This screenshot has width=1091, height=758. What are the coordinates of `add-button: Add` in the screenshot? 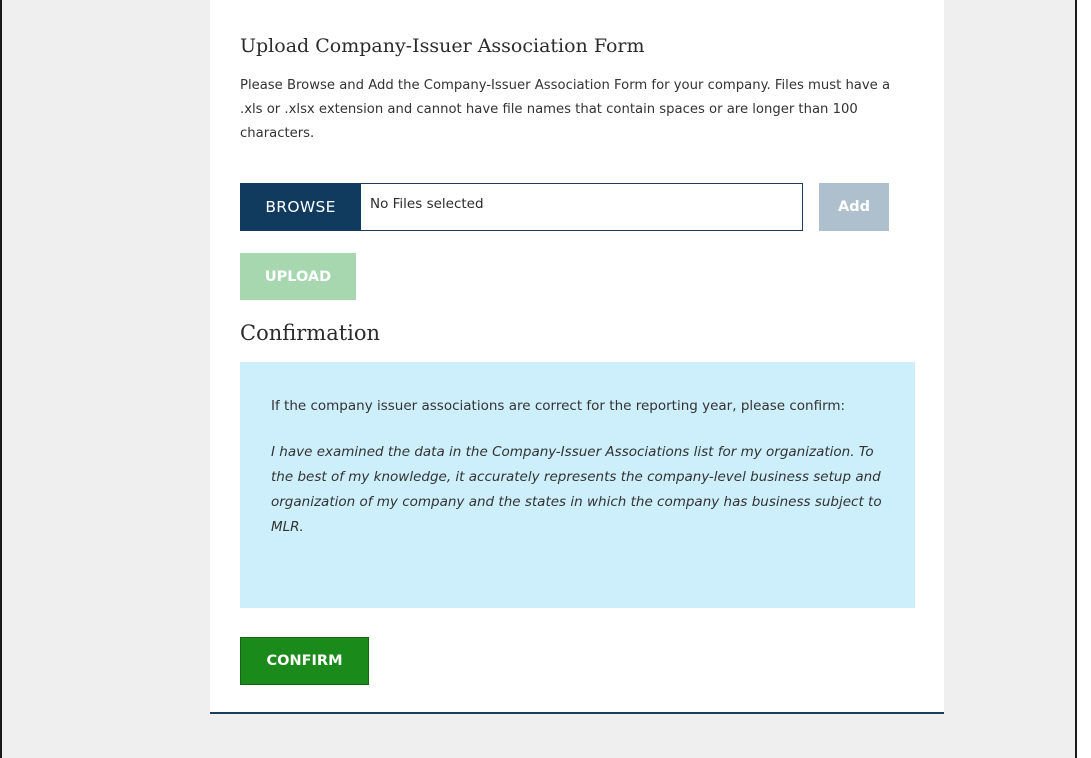 It's located at (854, 207).